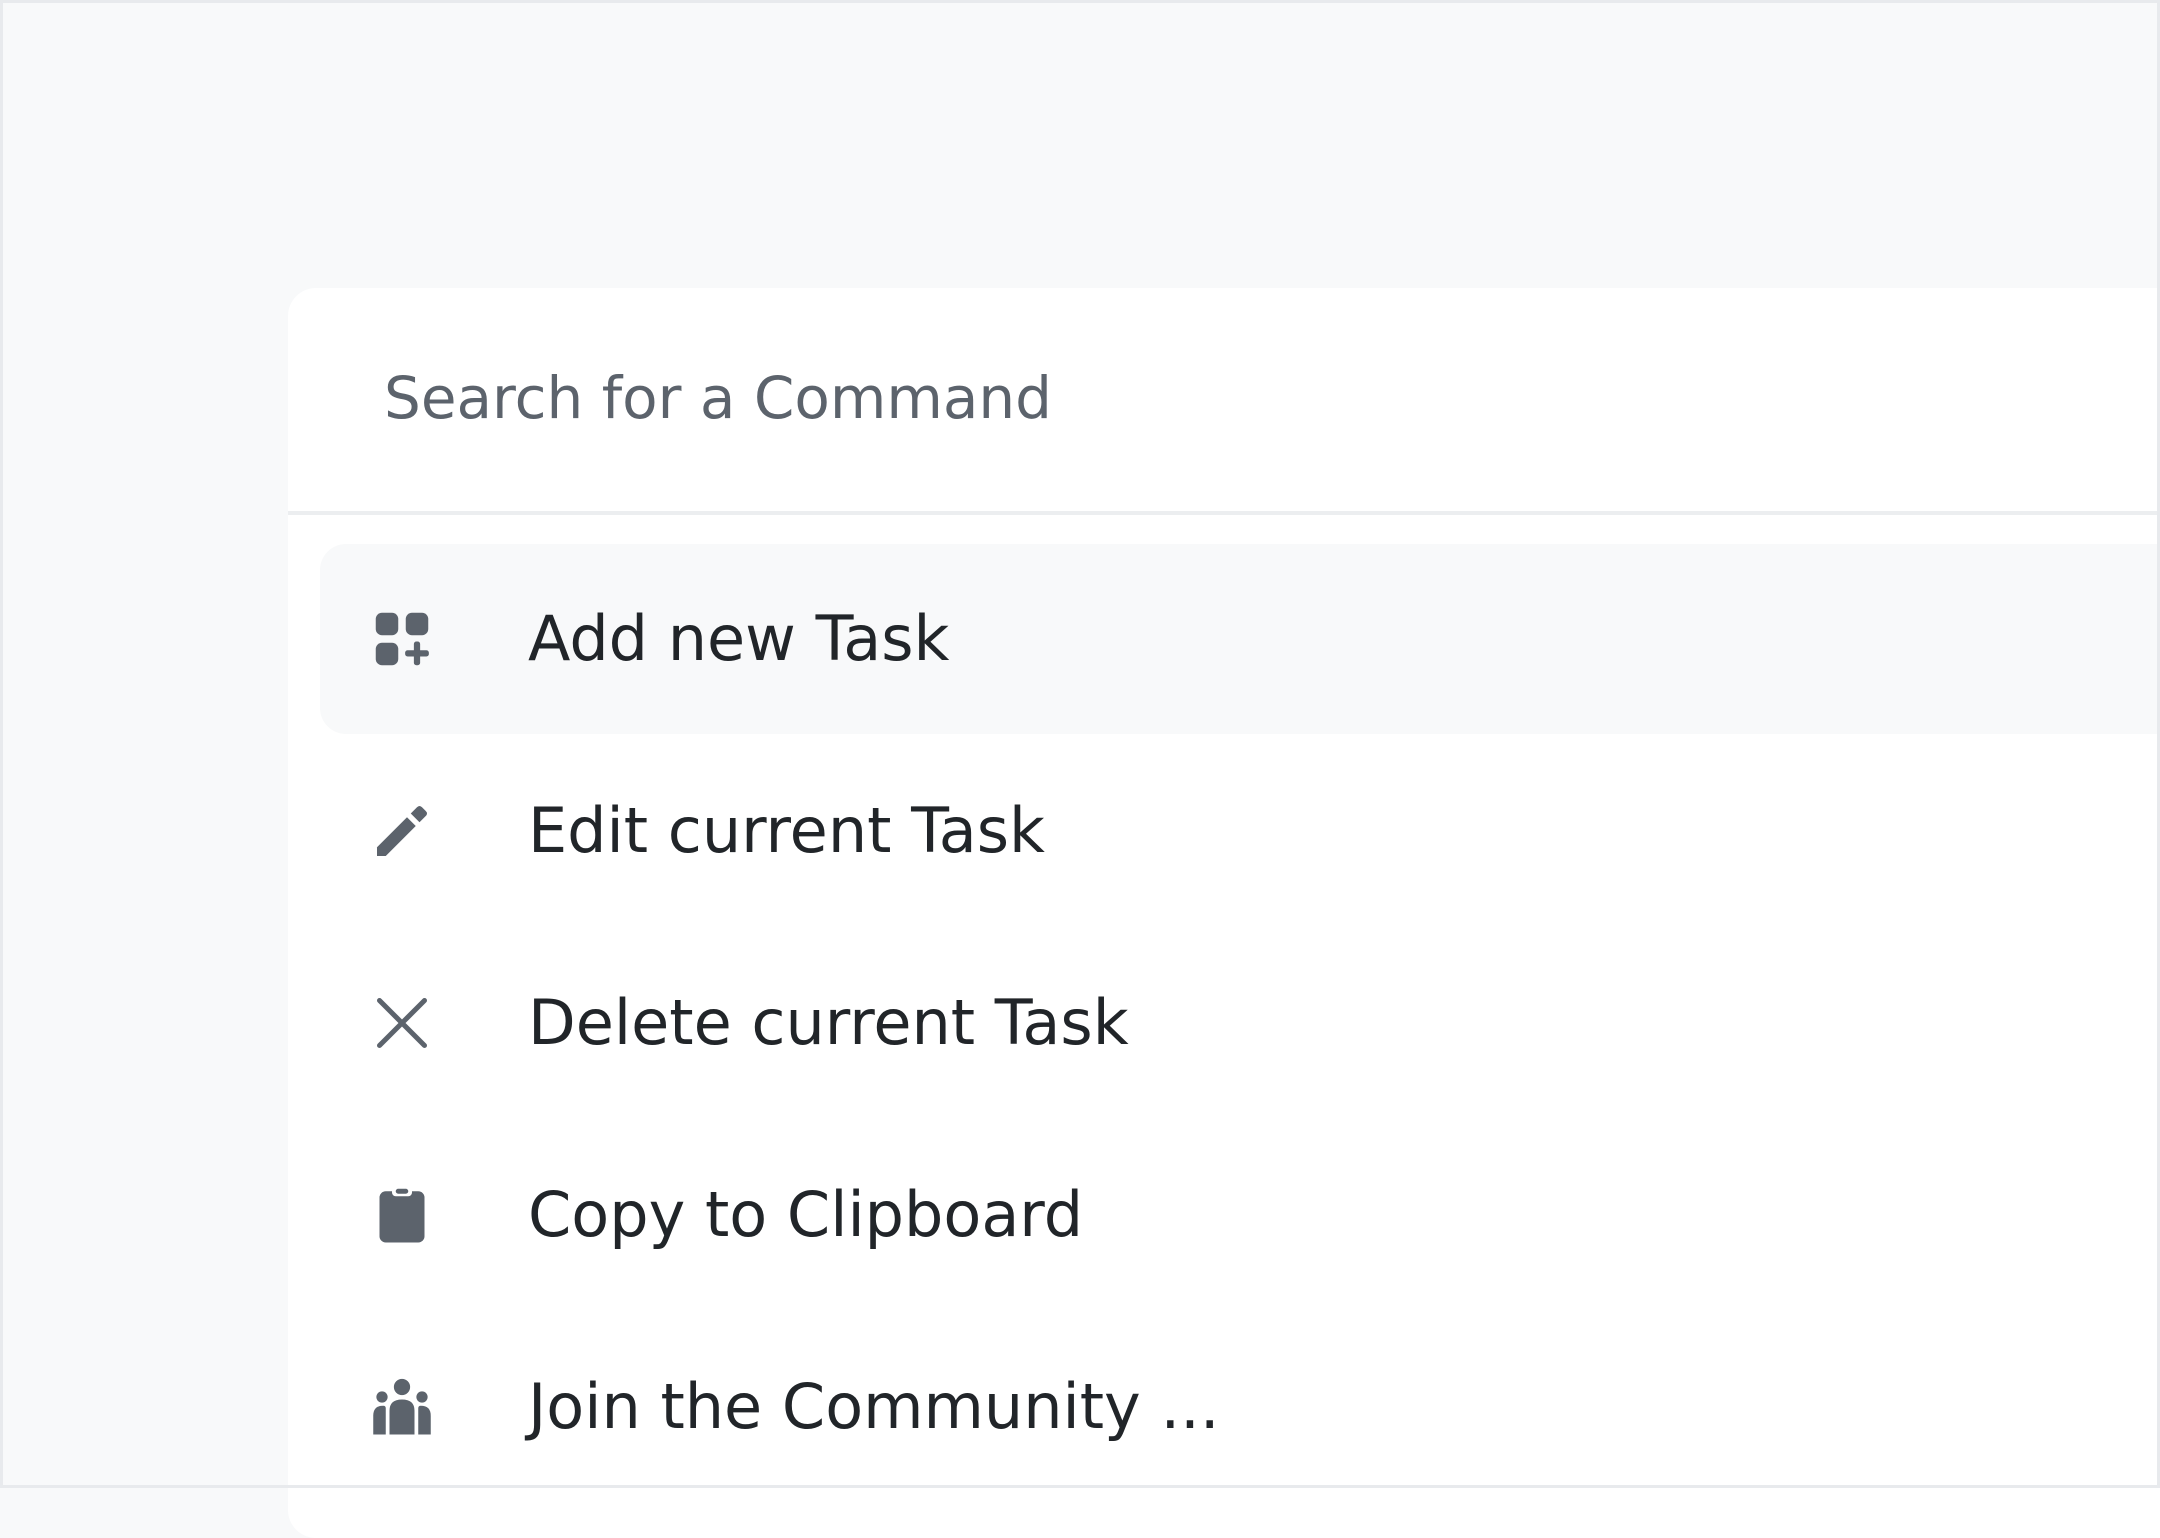 The image size is (2160, 1538). What do you see at coordinates (739, 638) in the screenshot?
I see `command-label: Add new Task` at bounding box center [739, 638].